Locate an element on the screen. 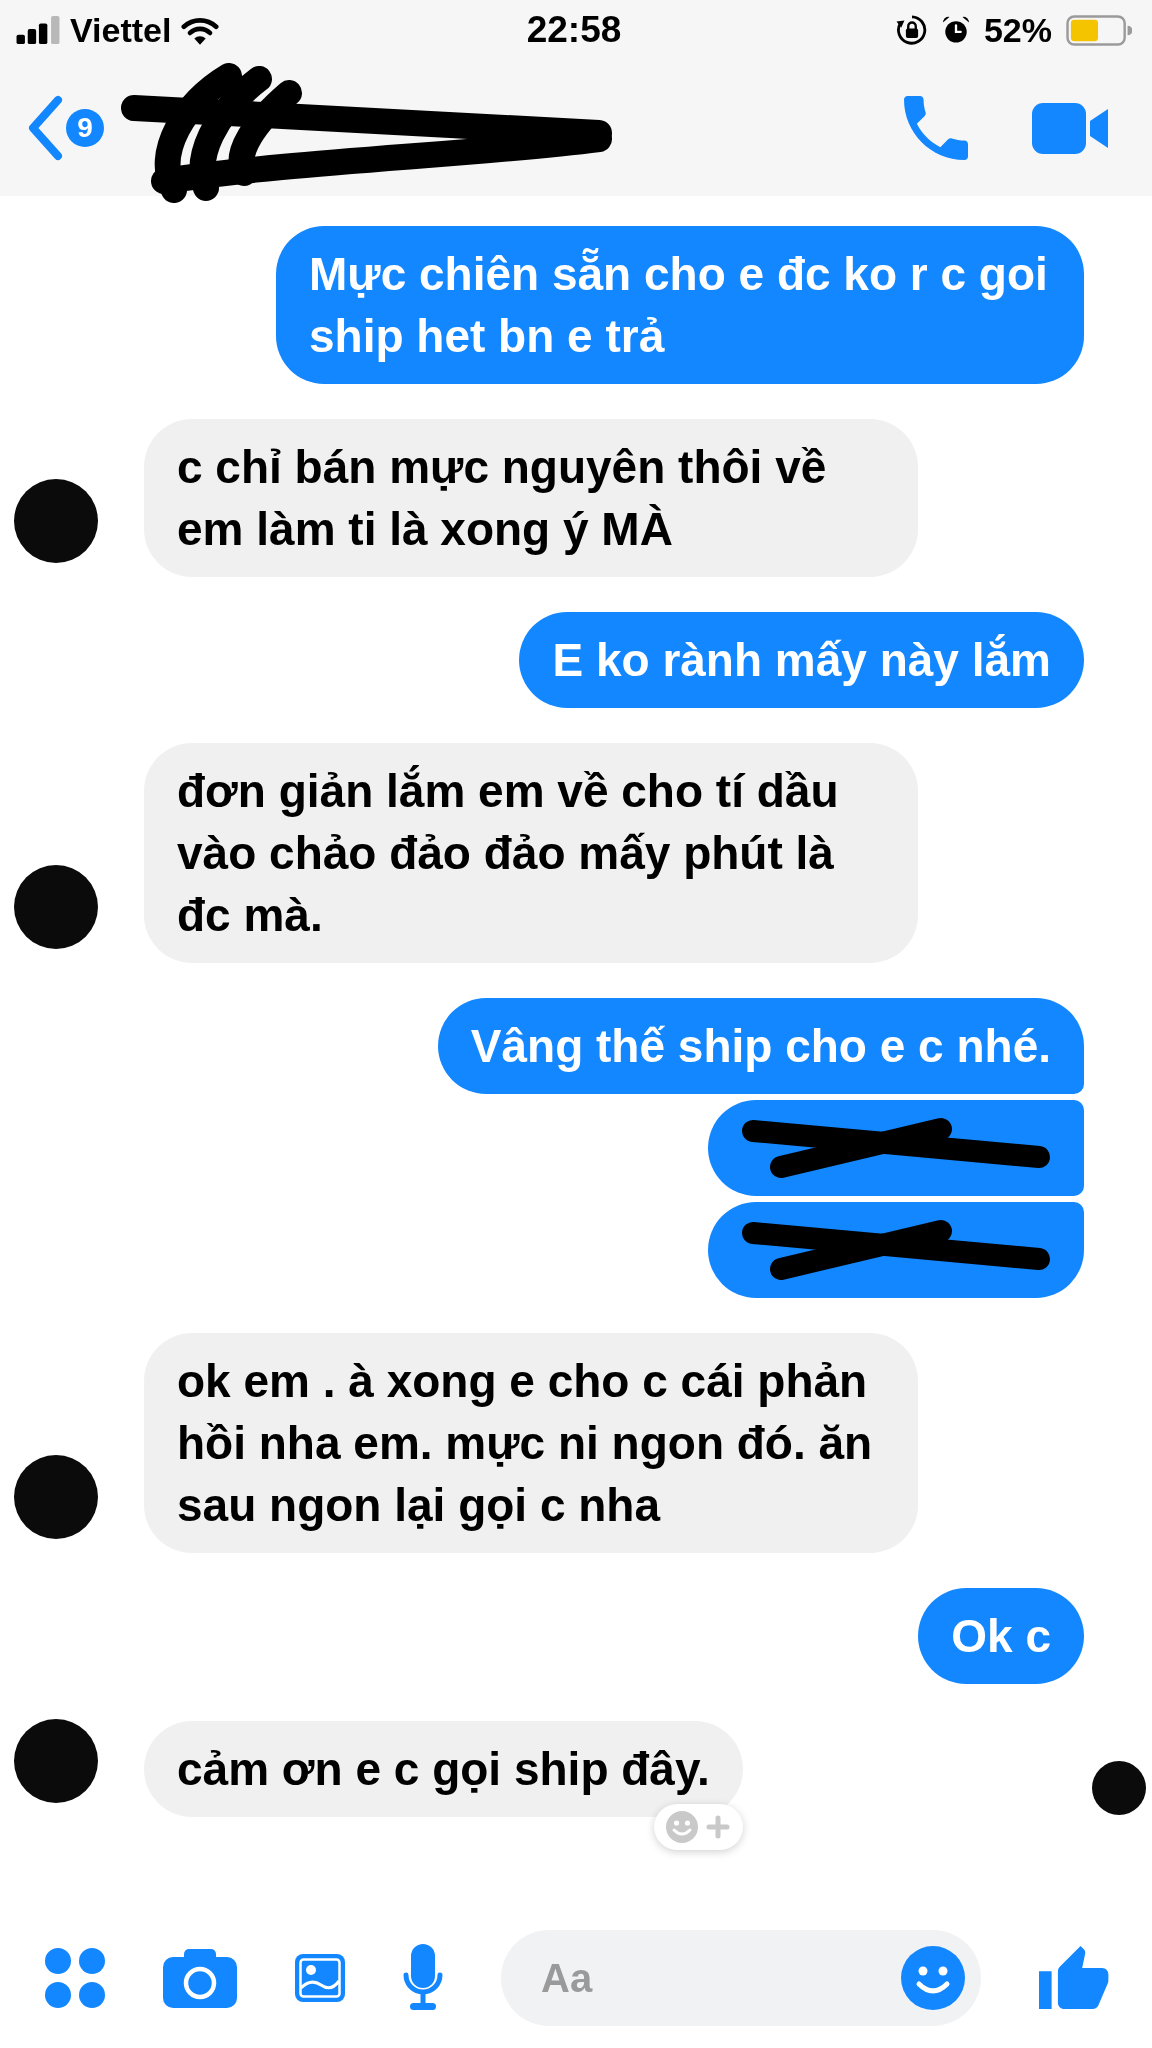  message-bubble: E ko rành mấy này lắm is located at coordinates (801, 660).